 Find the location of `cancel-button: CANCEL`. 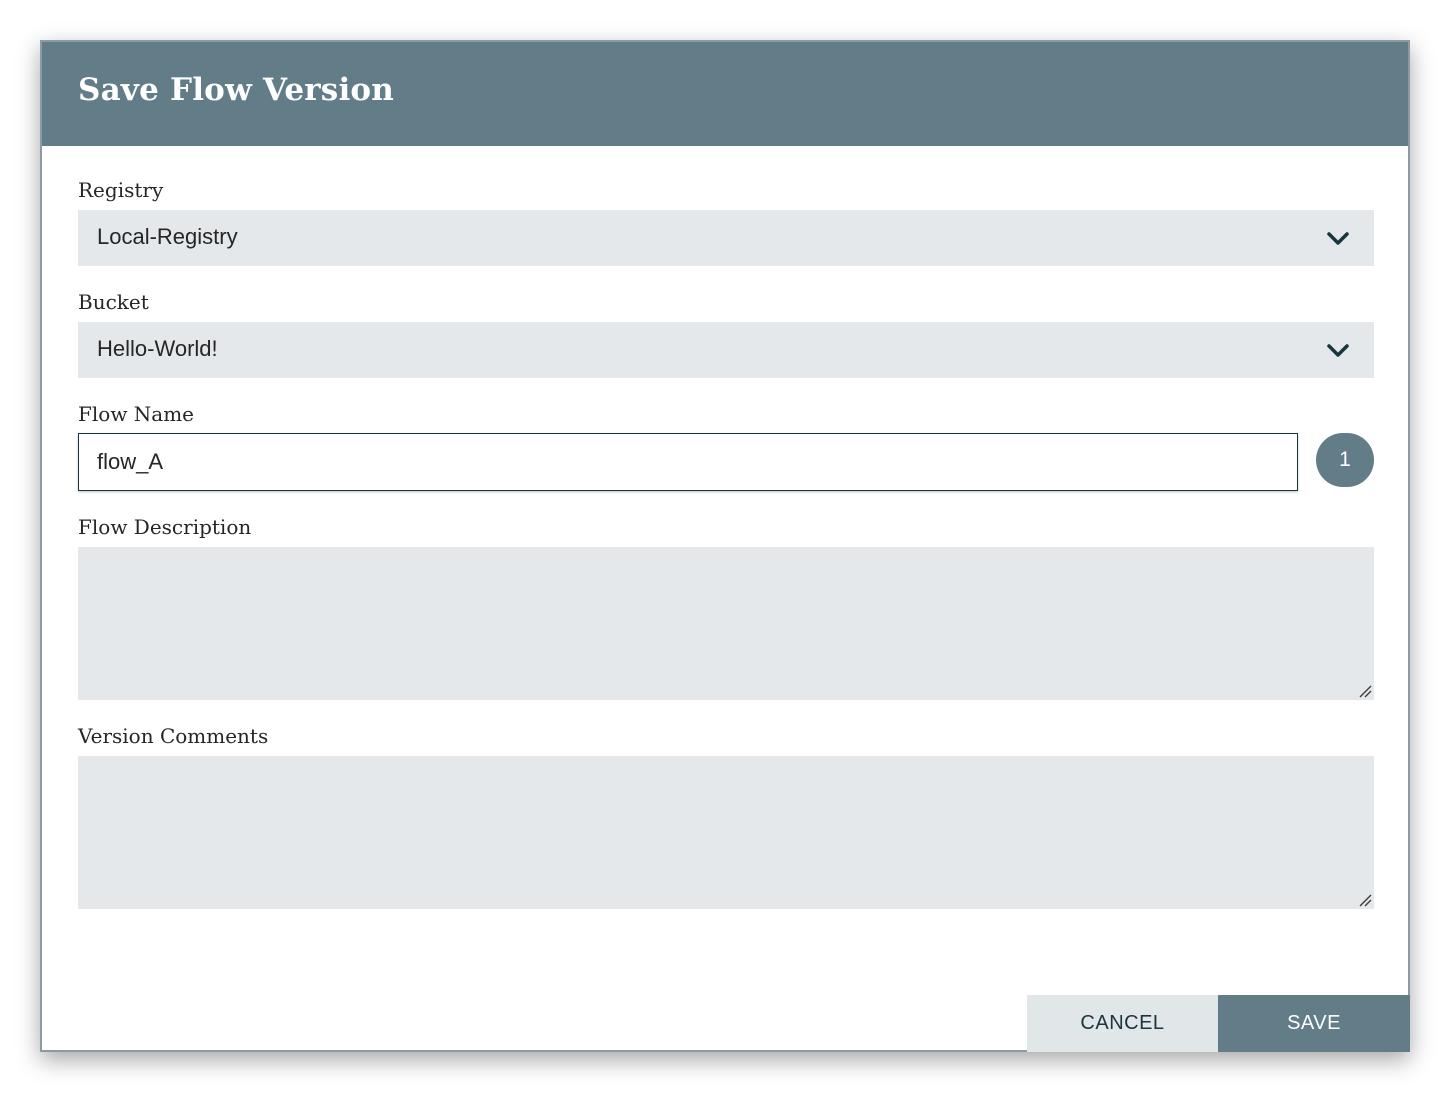

cancel-button: CANCEL is located at coordinates (1122, 1023).